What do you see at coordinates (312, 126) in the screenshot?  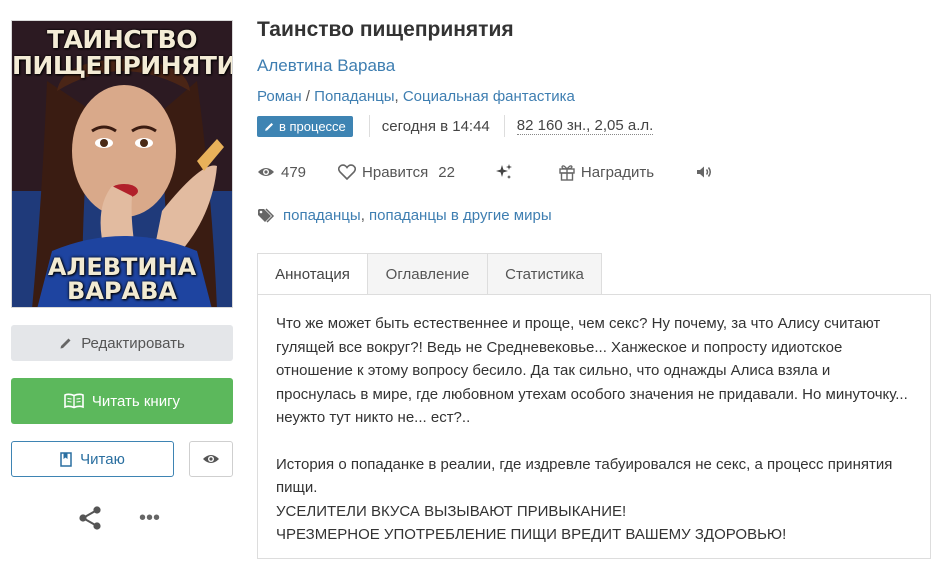 I see `status-badge-label: в процессе` at bounding box center [312, 126].